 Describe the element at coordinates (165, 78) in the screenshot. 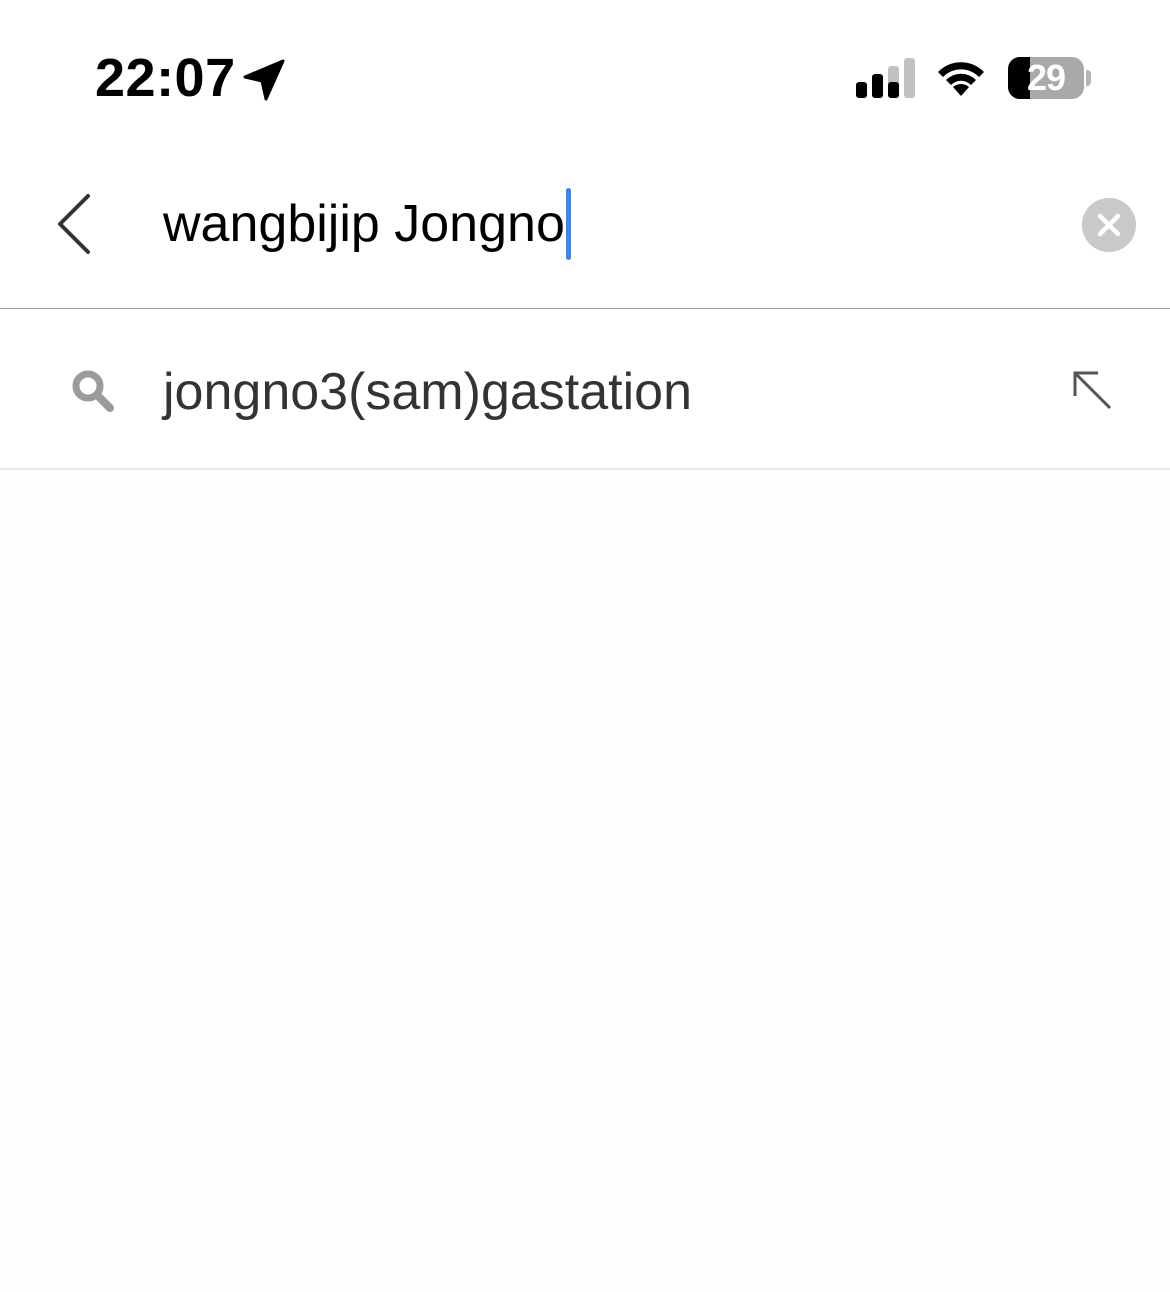

I see `status-time: 22:07` at that location.